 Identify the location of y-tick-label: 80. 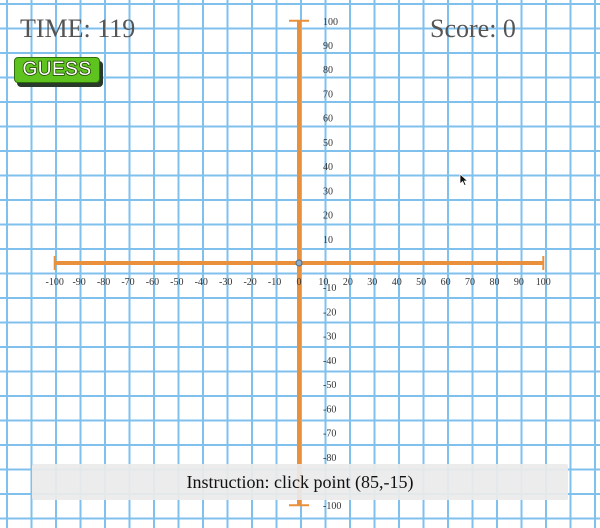
(328, 70).